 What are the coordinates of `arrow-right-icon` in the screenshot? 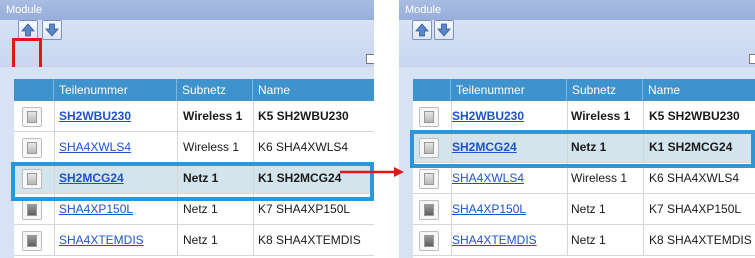 It's located at (372, 172).